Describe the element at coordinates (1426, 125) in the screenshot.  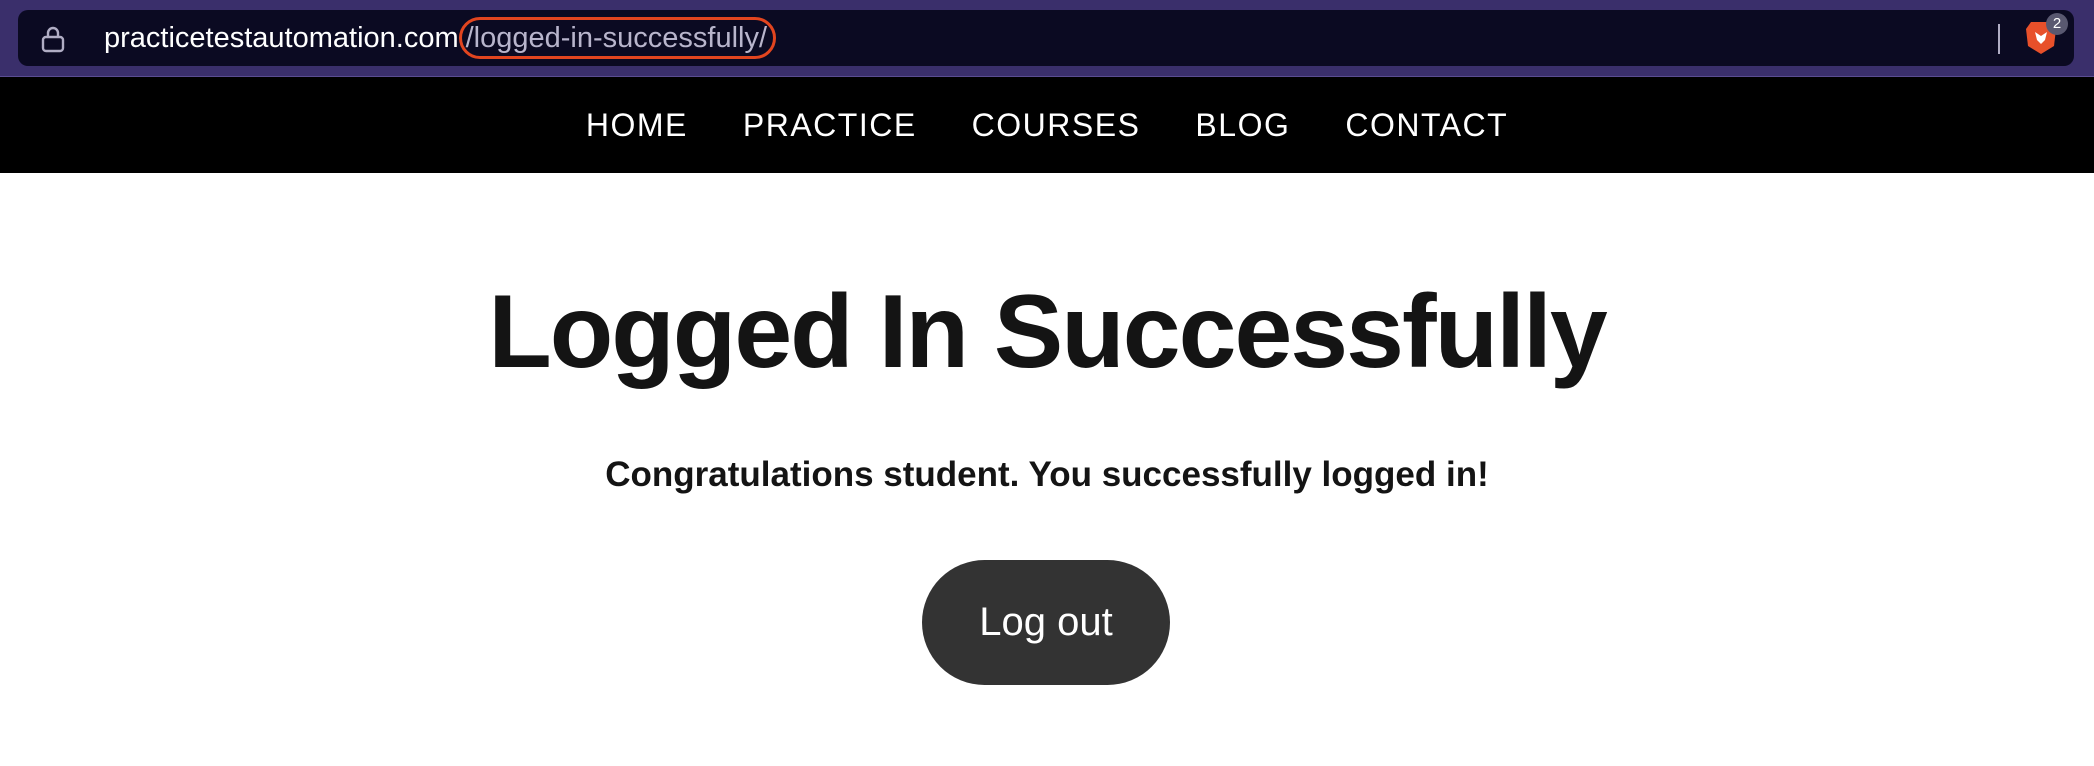
I see `nav-item-contact: CONTACT` at that location.